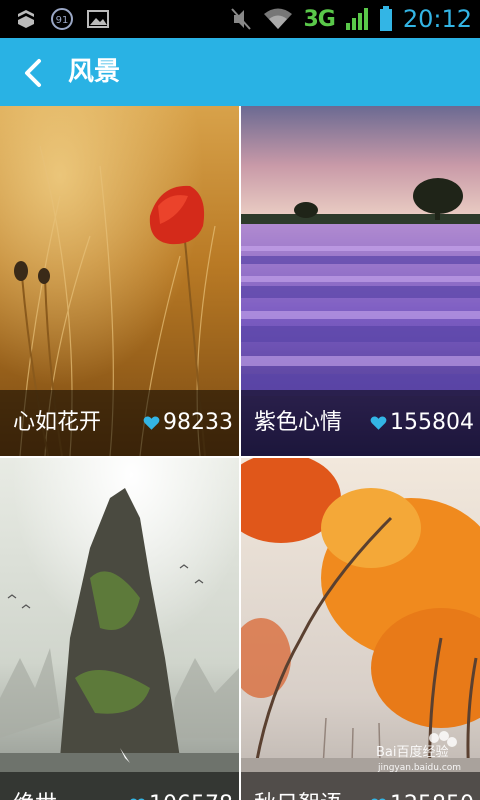  I want to click on page-title: 风景, so click(94, 72).